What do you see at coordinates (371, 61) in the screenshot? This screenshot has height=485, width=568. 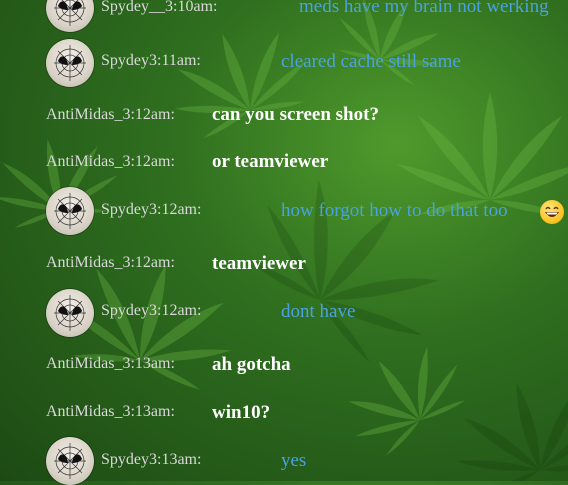 I see `message-text: cleared cache still same` at bounding box center [371, 61].